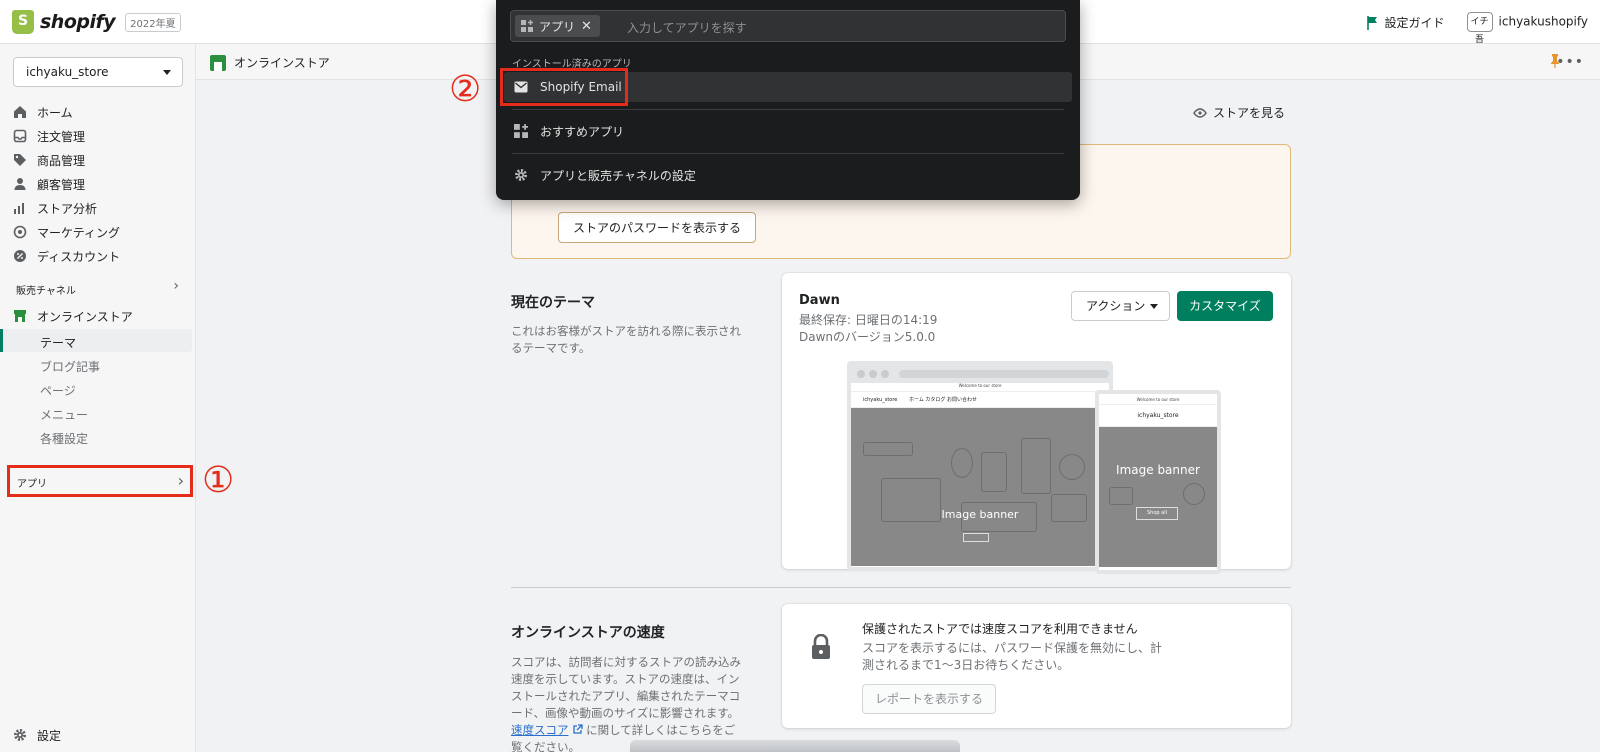  I want to click on nav-customers: 顧客管理, so click(49, 184).